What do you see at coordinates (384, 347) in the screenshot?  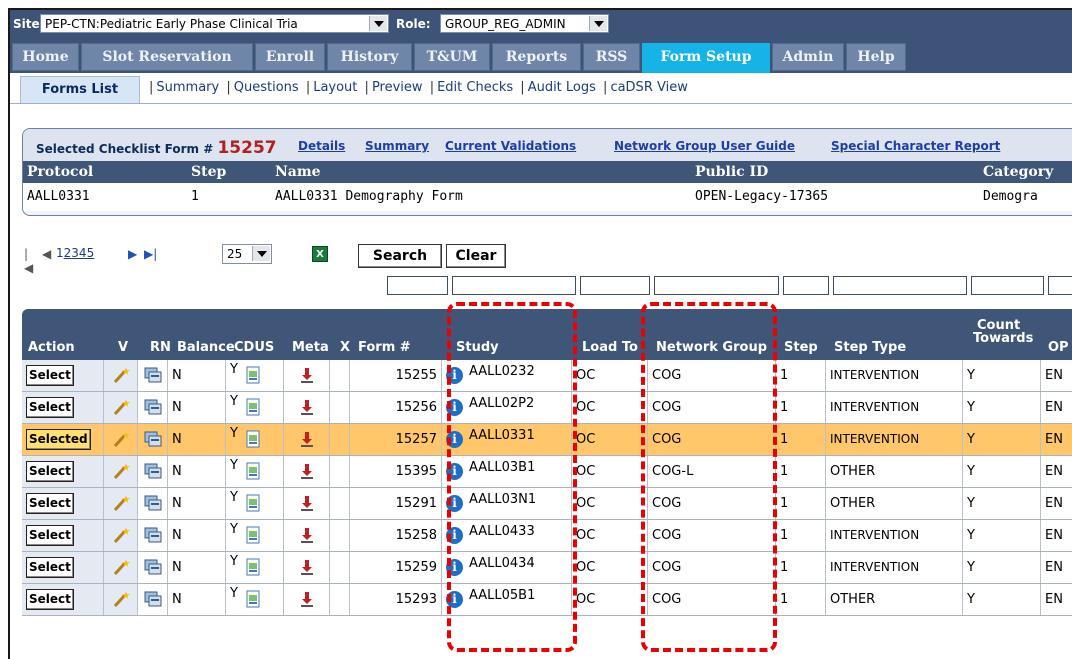 I see `hdr-form-number: Form #` at bounding box center [384, 347].